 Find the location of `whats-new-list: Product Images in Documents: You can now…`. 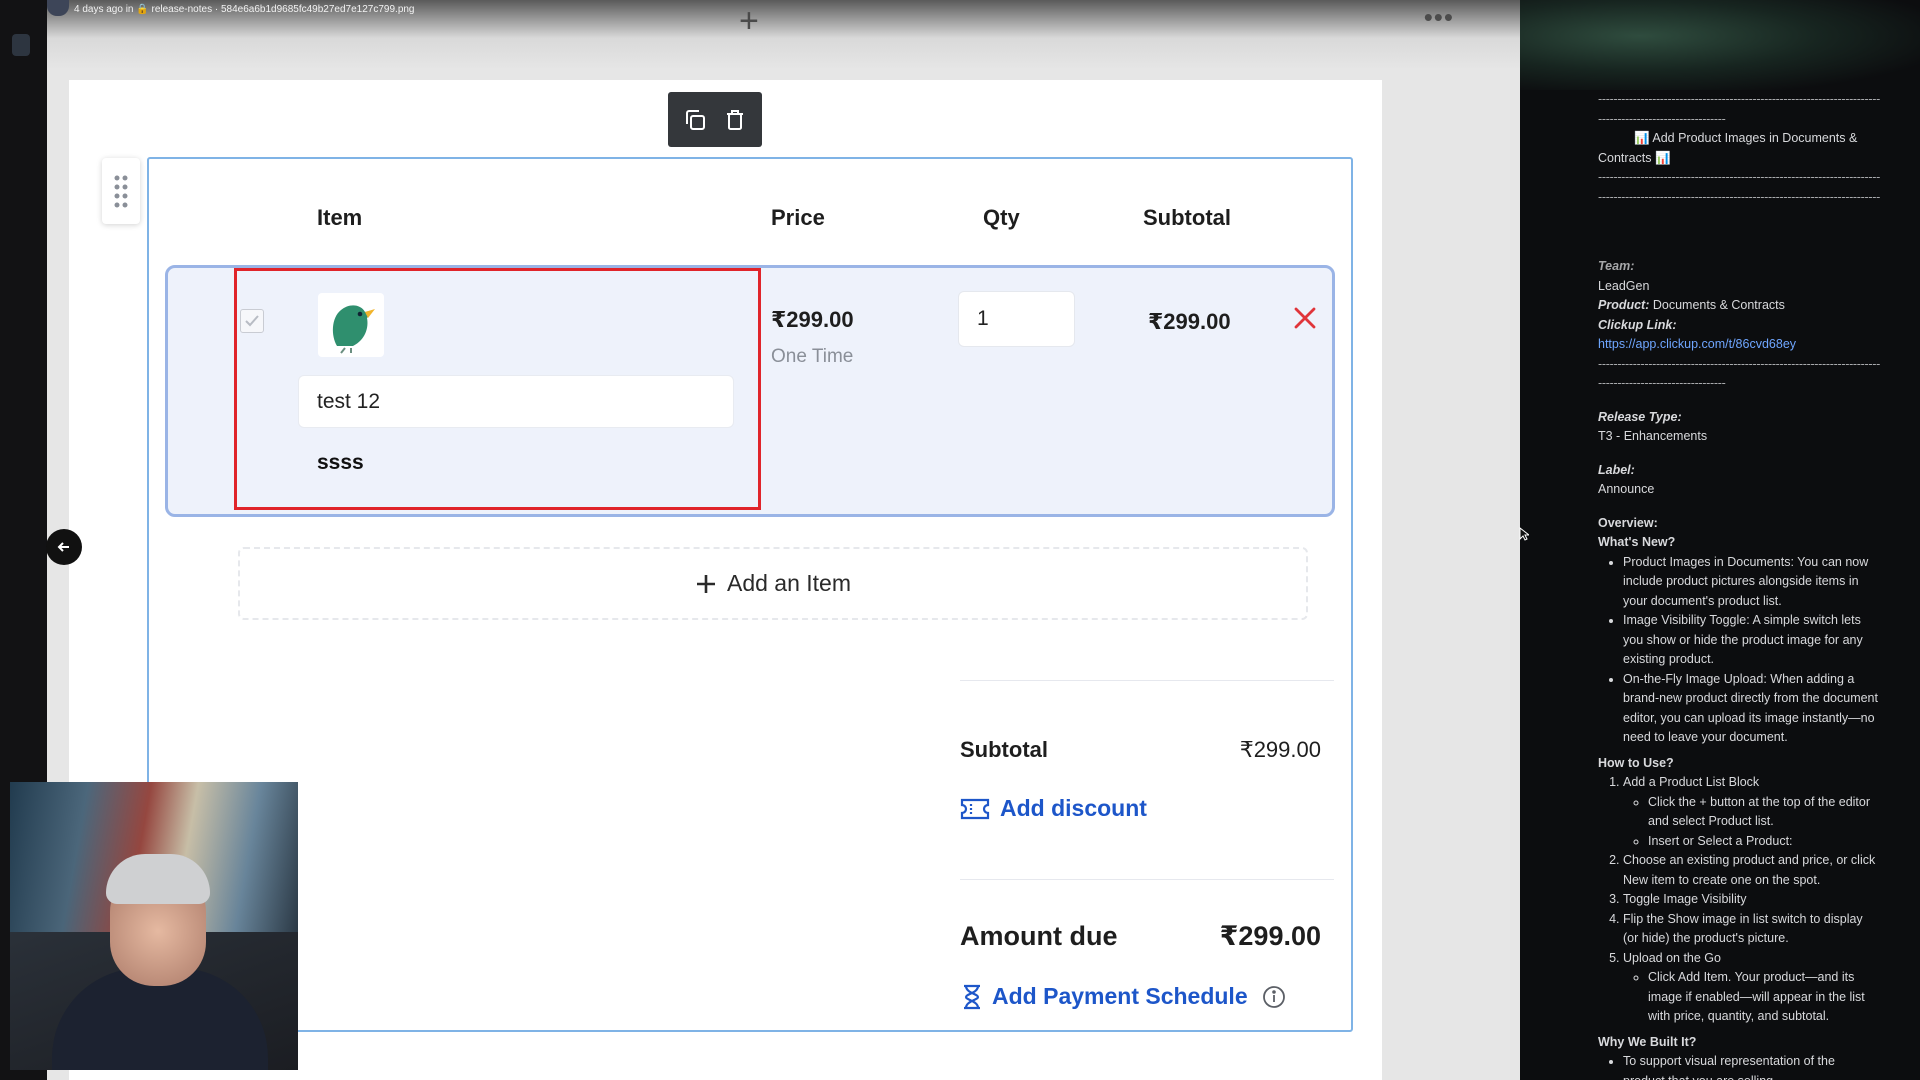

whats-new-list: Product Images in Documents: You can now… is located at coordinates (1751, 650).